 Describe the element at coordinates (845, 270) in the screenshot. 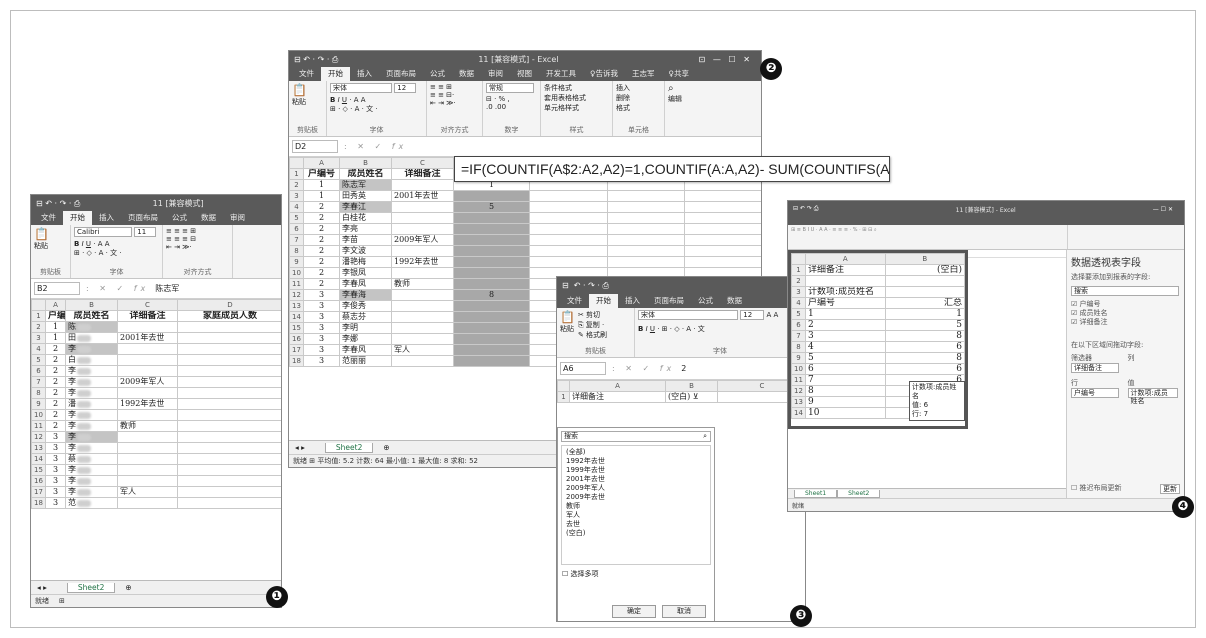

I see `cell: 详细备注` at that location.